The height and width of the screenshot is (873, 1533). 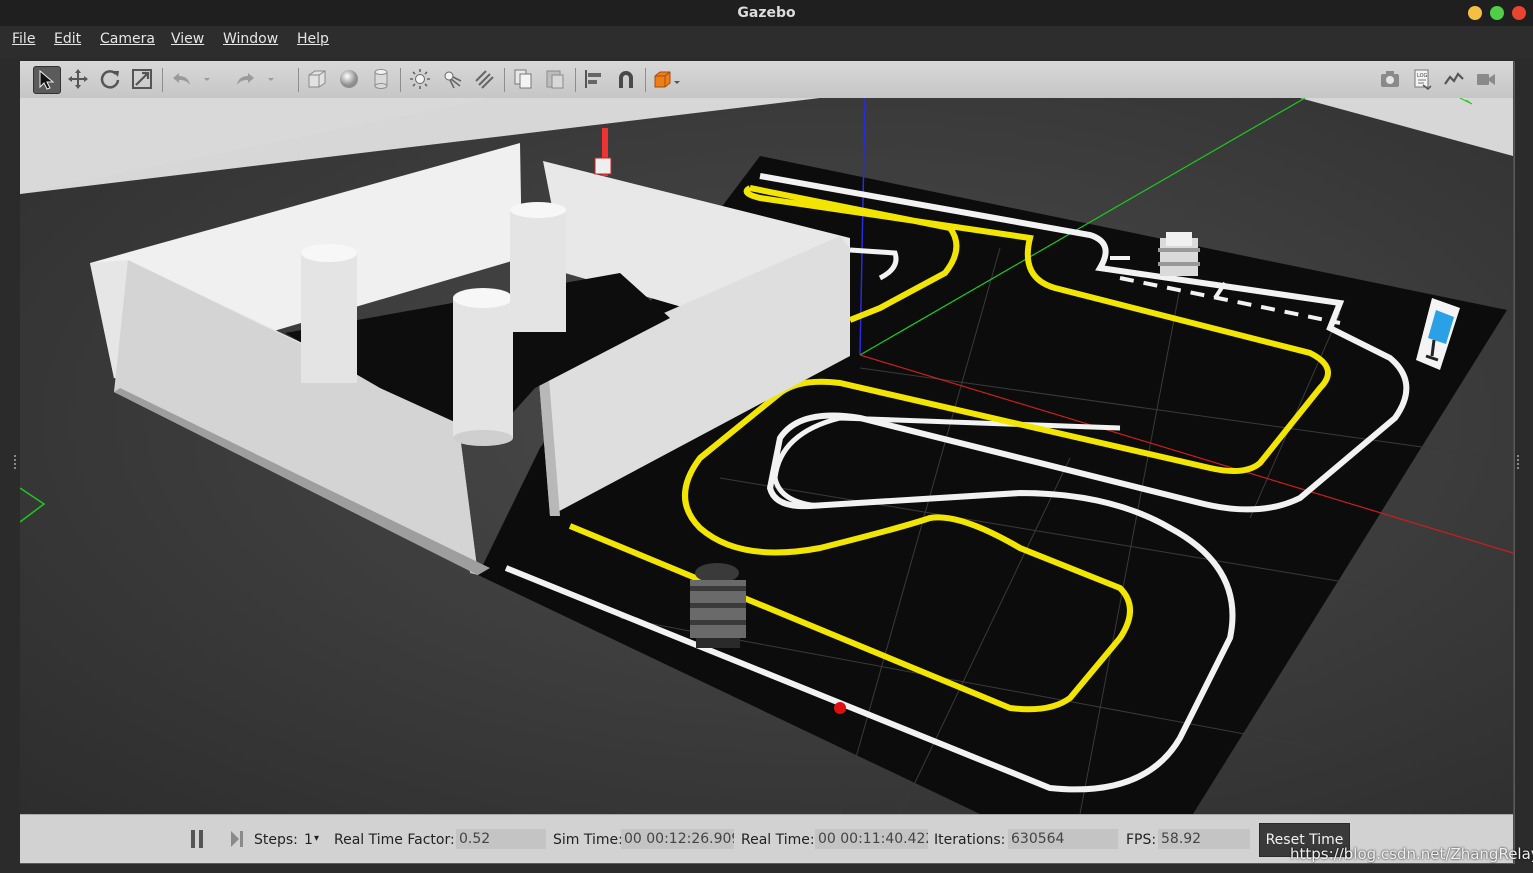 I want to click on sim-time-value: 00 00:12:26.909, so click(x=677, y=839).